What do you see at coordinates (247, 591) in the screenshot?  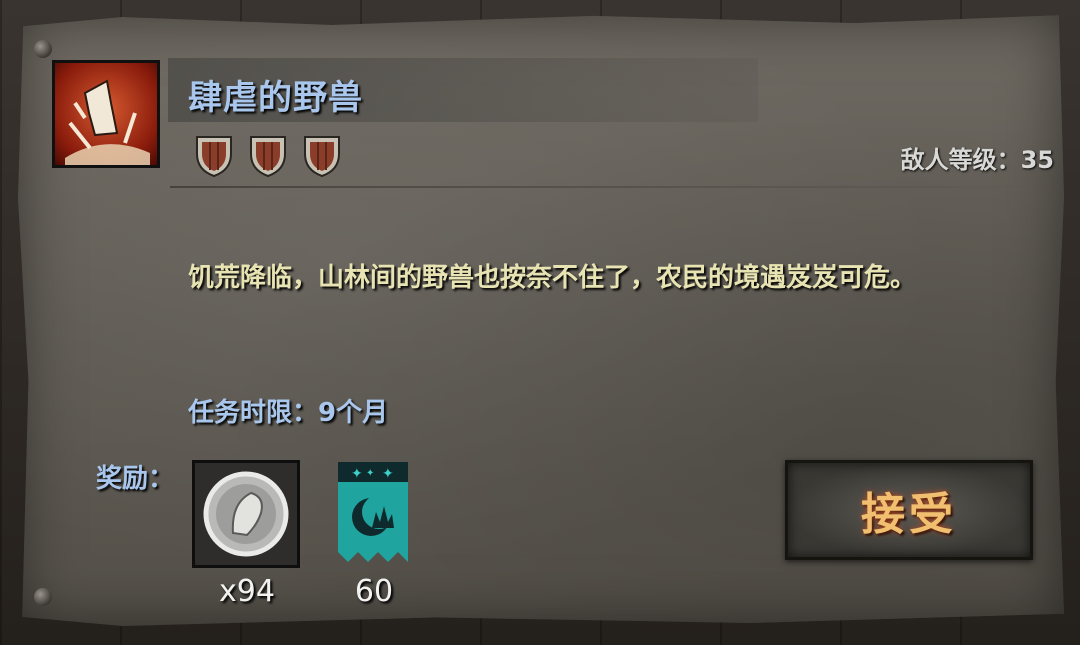 I see `reward-coin-count: x94` at bounding box center [247, 591].